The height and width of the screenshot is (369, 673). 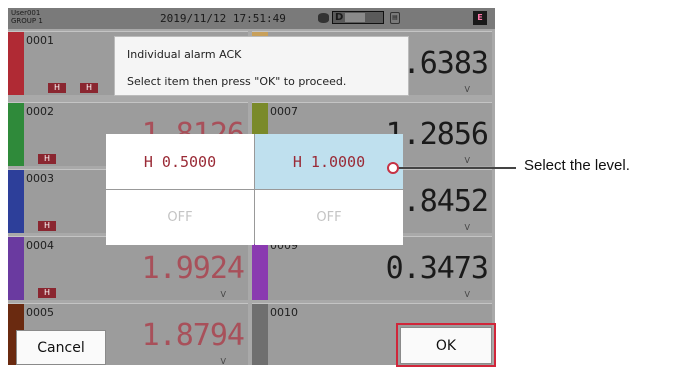 I want to click on channel-id: 0004, so click(x=40, y=245).